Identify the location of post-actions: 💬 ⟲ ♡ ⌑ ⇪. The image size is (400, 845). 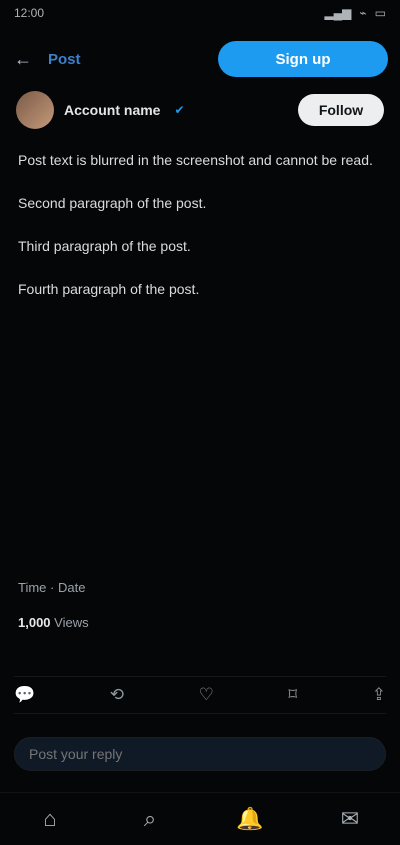
(200, 695).